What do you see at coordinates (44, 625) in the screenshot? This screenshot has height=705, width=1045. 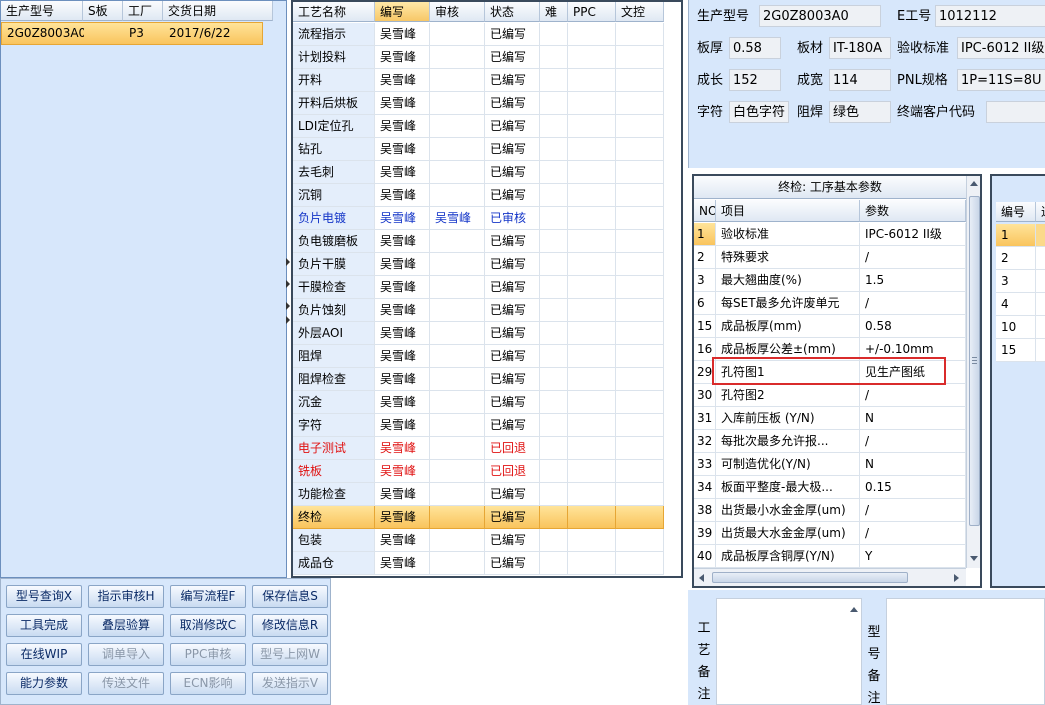 I see `action-button: 工具完成` at bounding box center [44, 625].